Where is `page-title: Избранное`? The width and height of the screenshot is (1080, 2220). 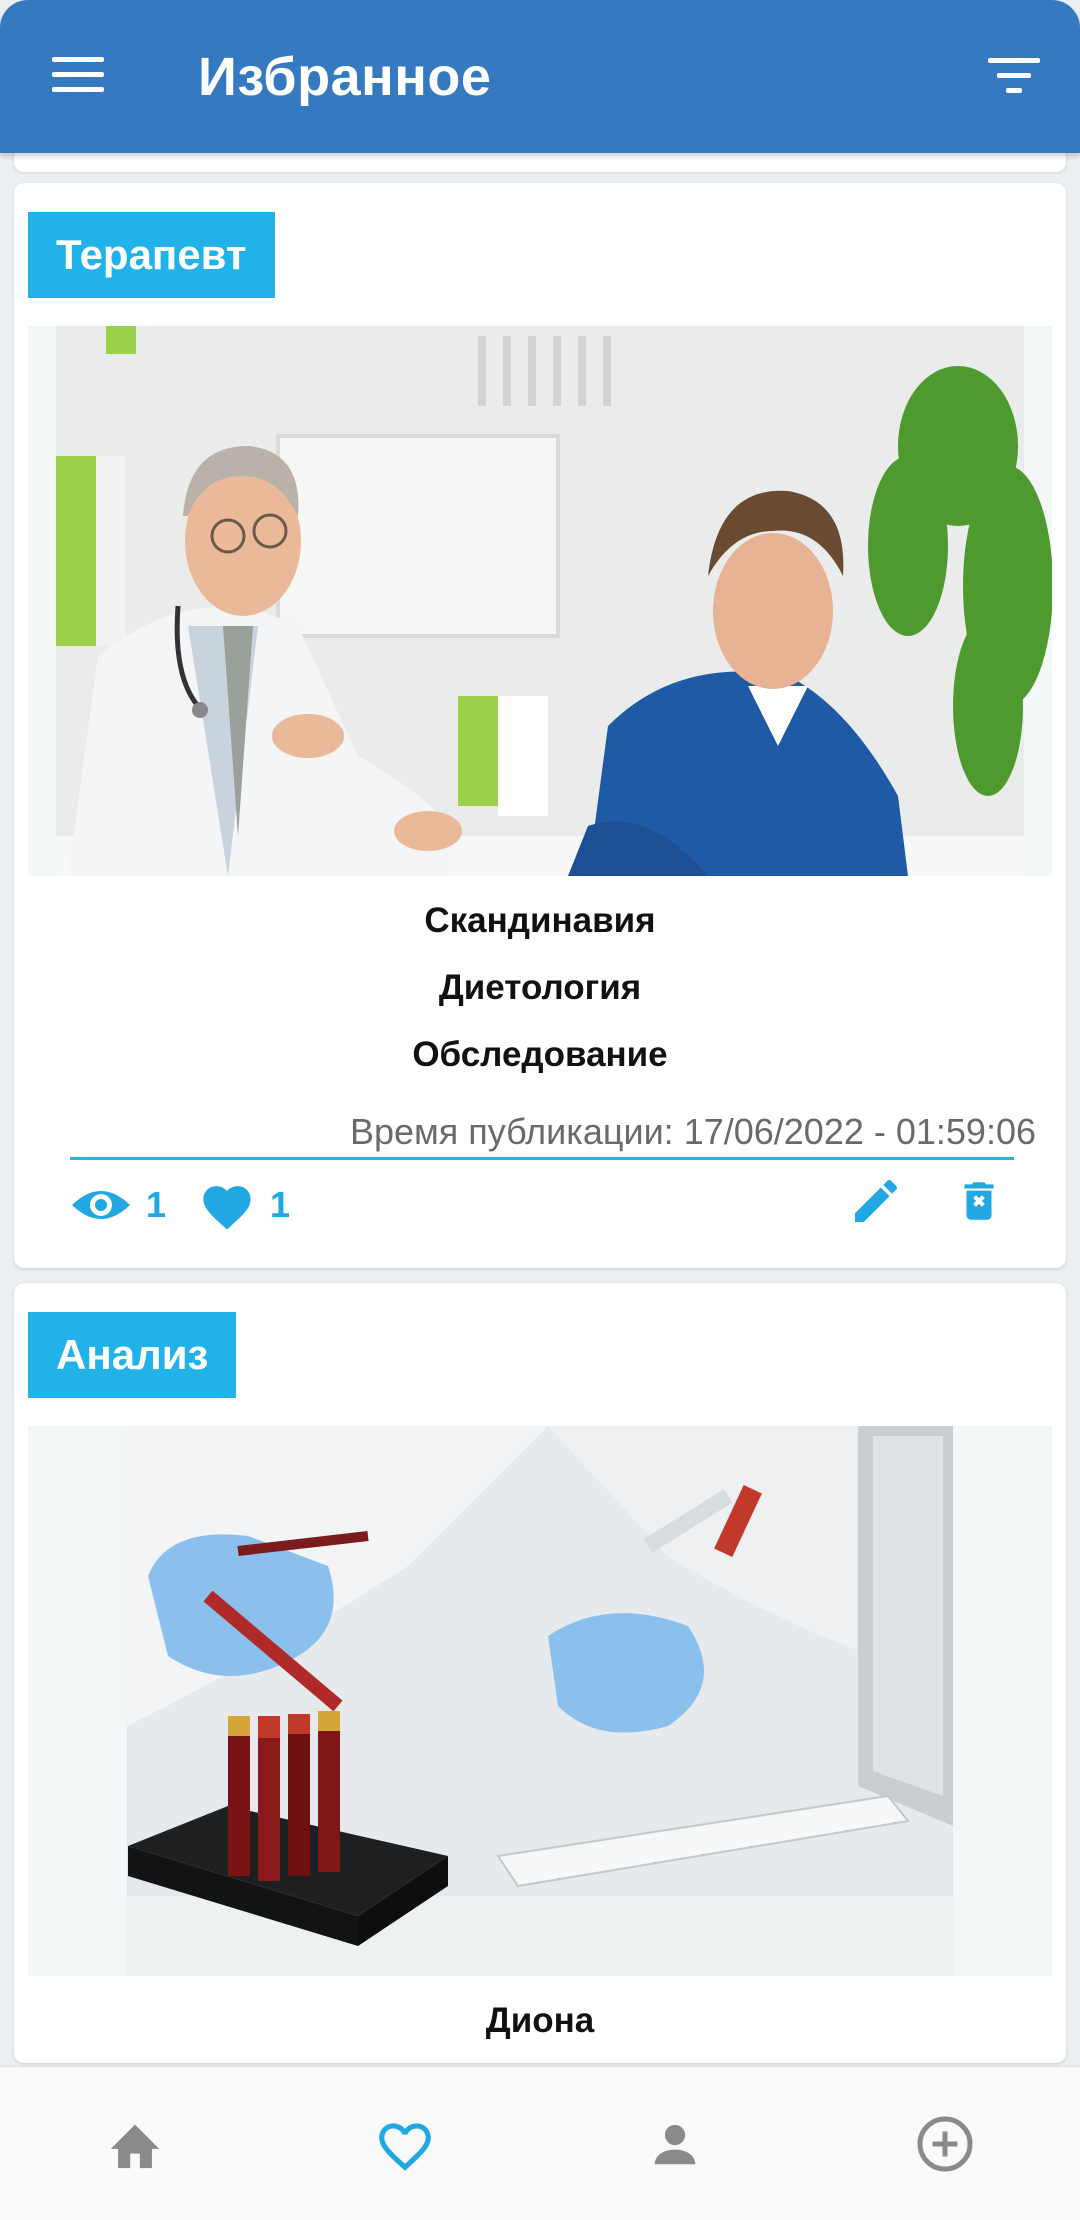
page-title: Избранное is located at coordinates (345, 77).